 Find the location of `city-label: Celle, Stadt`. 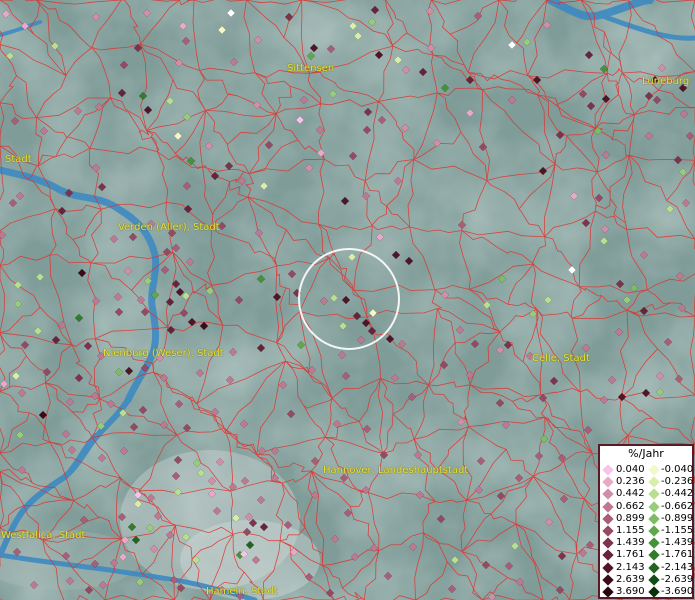

city-label: Celle, Stadt is located at coordinates (561, 358).